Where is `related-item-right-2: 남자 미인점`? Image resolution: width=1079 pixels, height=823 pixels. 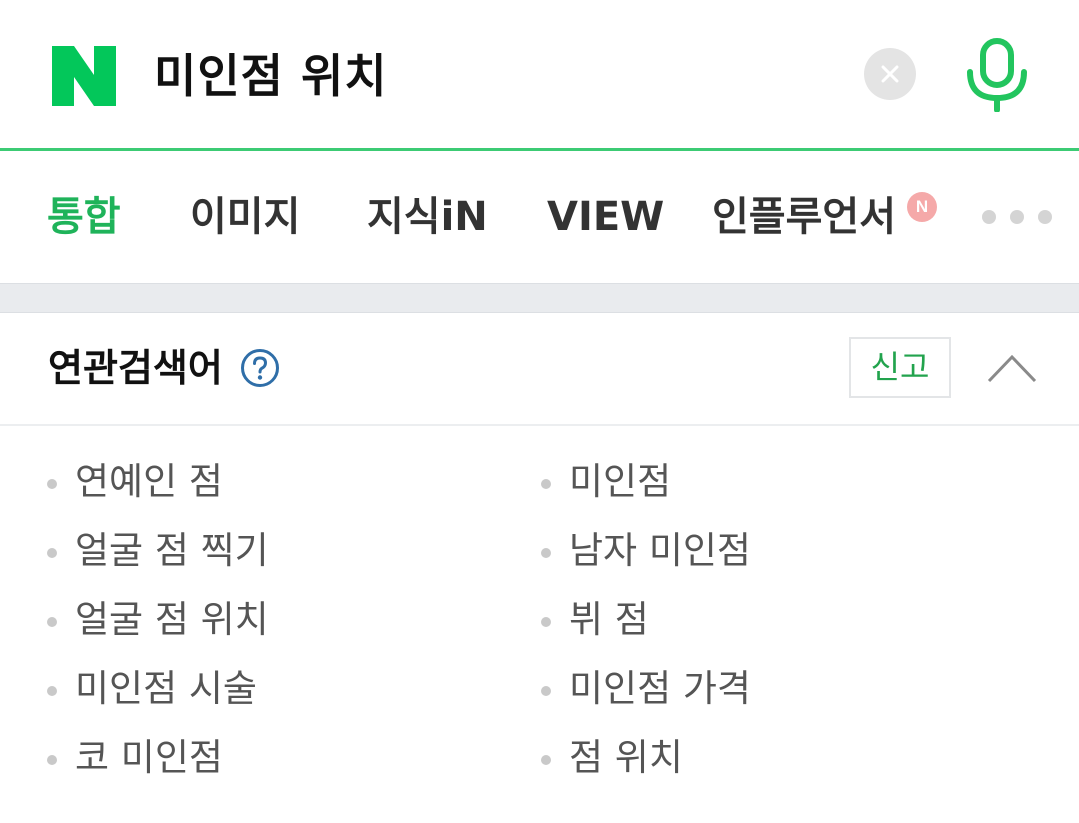 related-item-right-2: 남자 미인점 is located at coordinates (646, 551).